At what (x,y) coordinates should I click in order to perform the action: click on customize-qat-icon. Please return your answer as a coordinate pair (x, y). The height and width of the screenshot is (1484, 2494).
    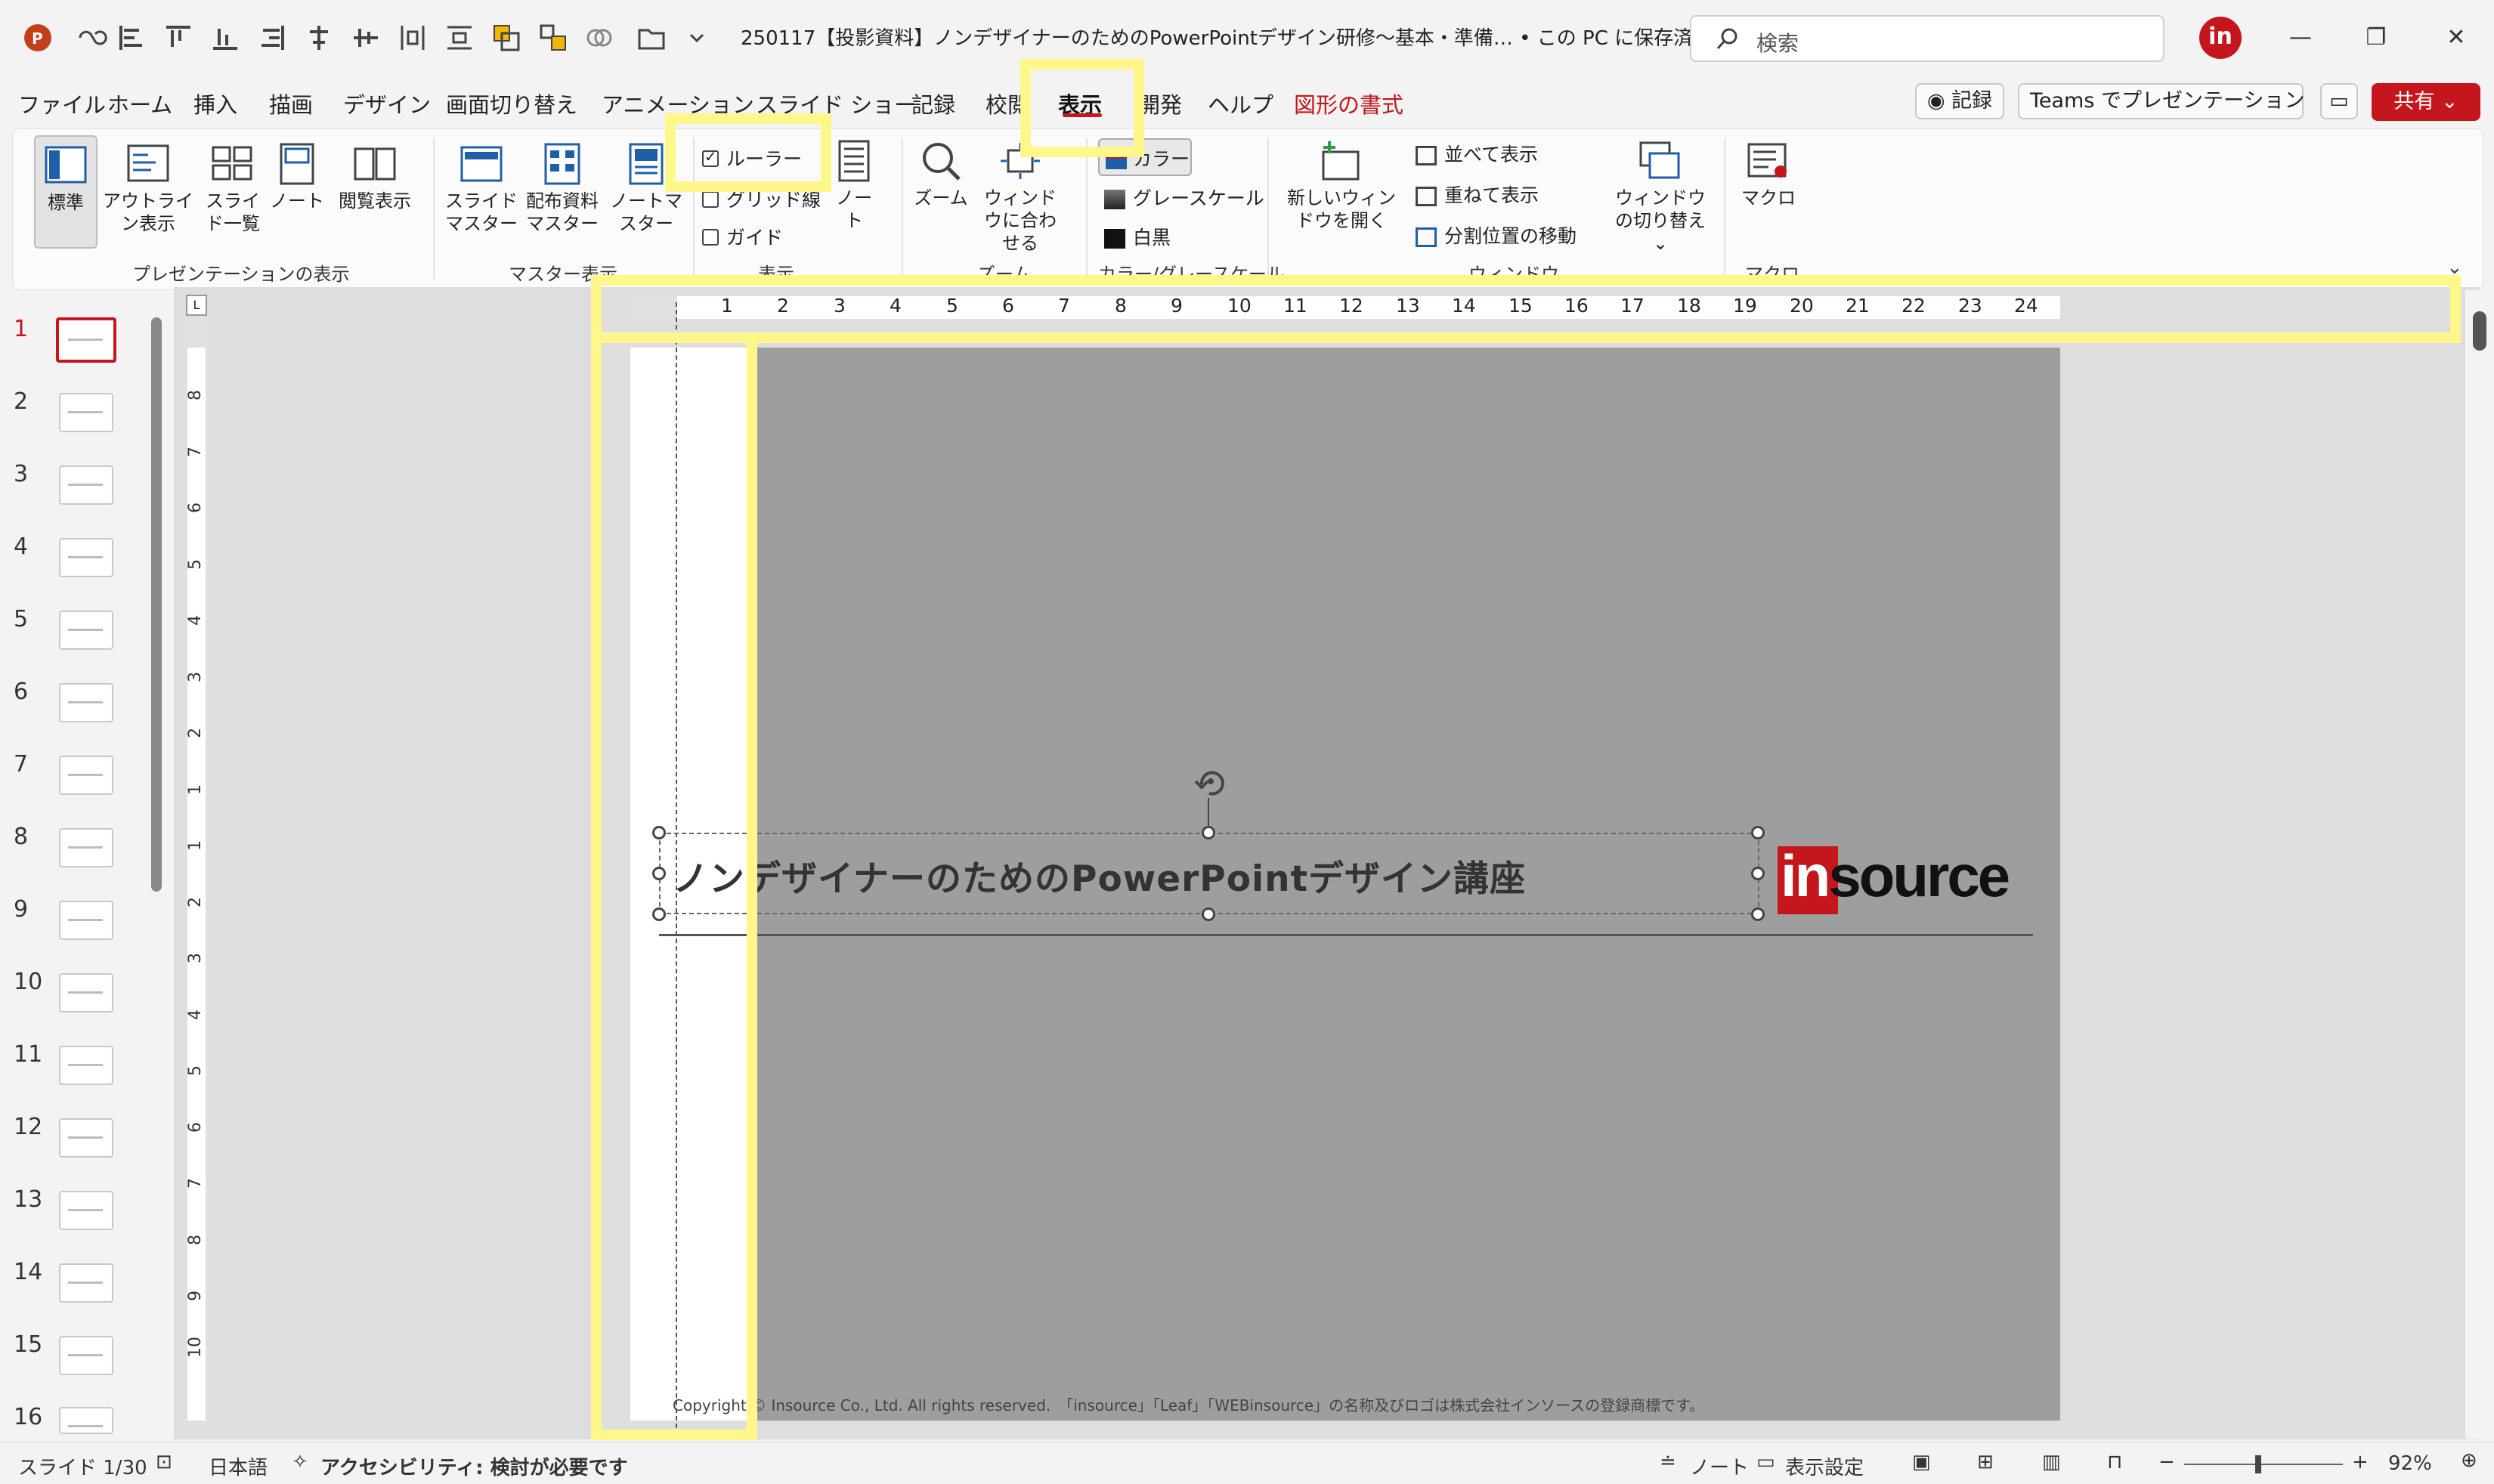
    Looking at the image, I should click on (696, 37).